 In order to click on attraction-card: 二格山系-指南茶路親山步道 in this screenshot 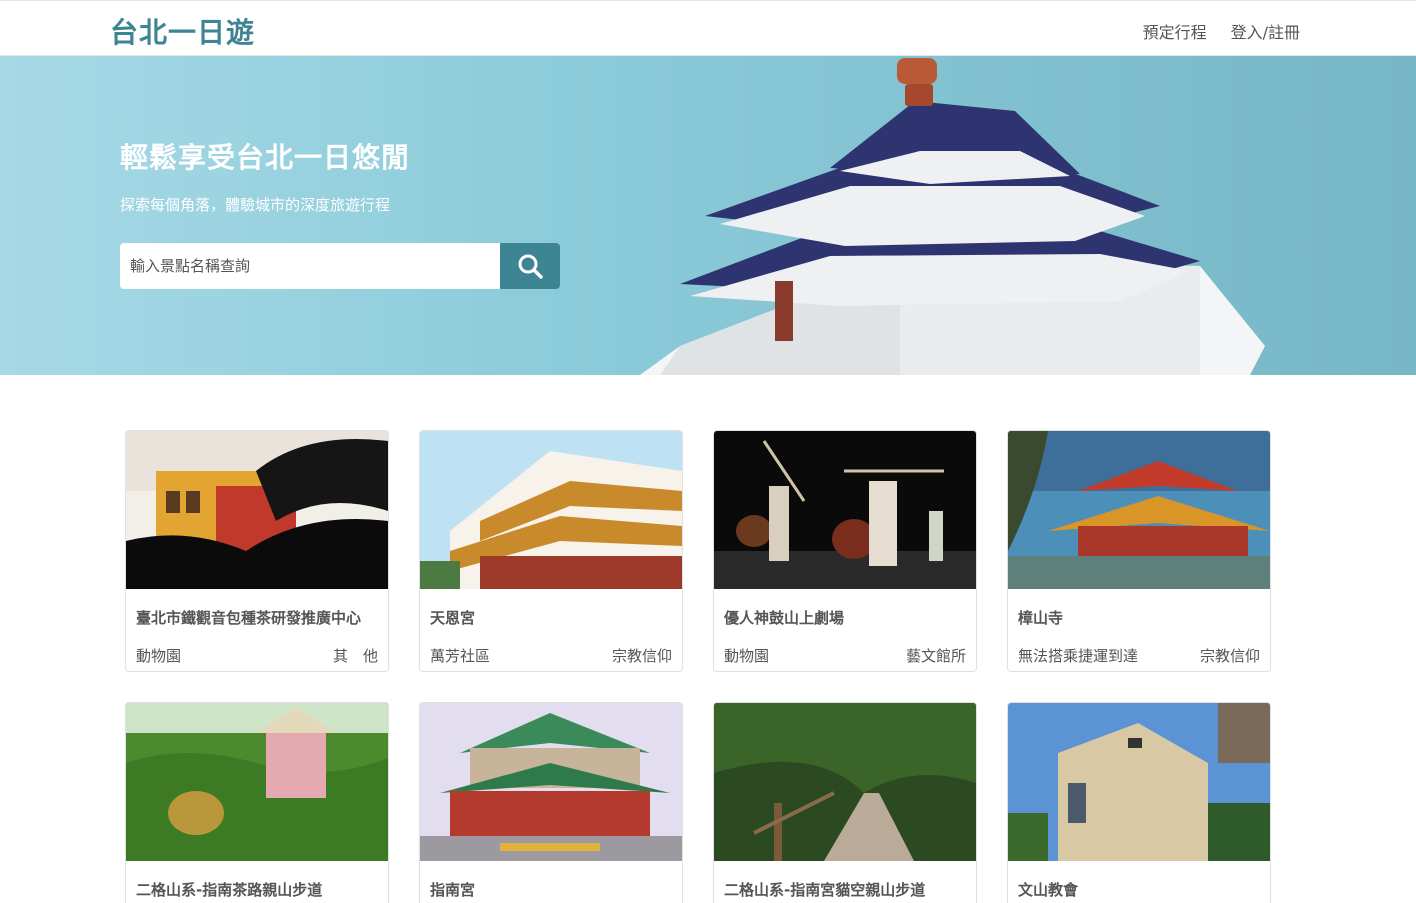, I will do `click(257, 802)`.